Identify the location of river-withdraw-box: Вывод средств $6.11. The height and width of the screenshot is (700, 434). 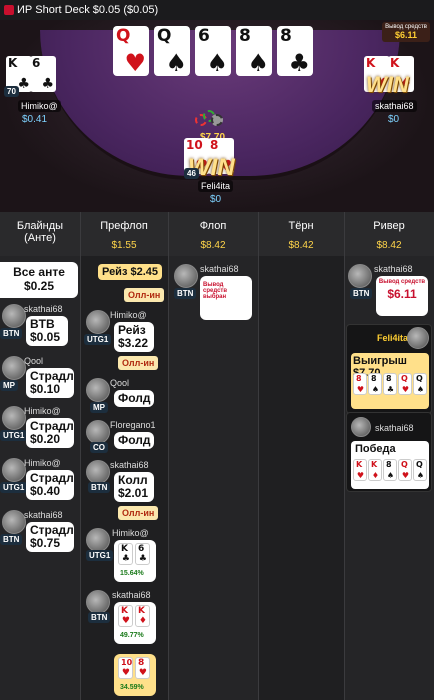
(402, 296).